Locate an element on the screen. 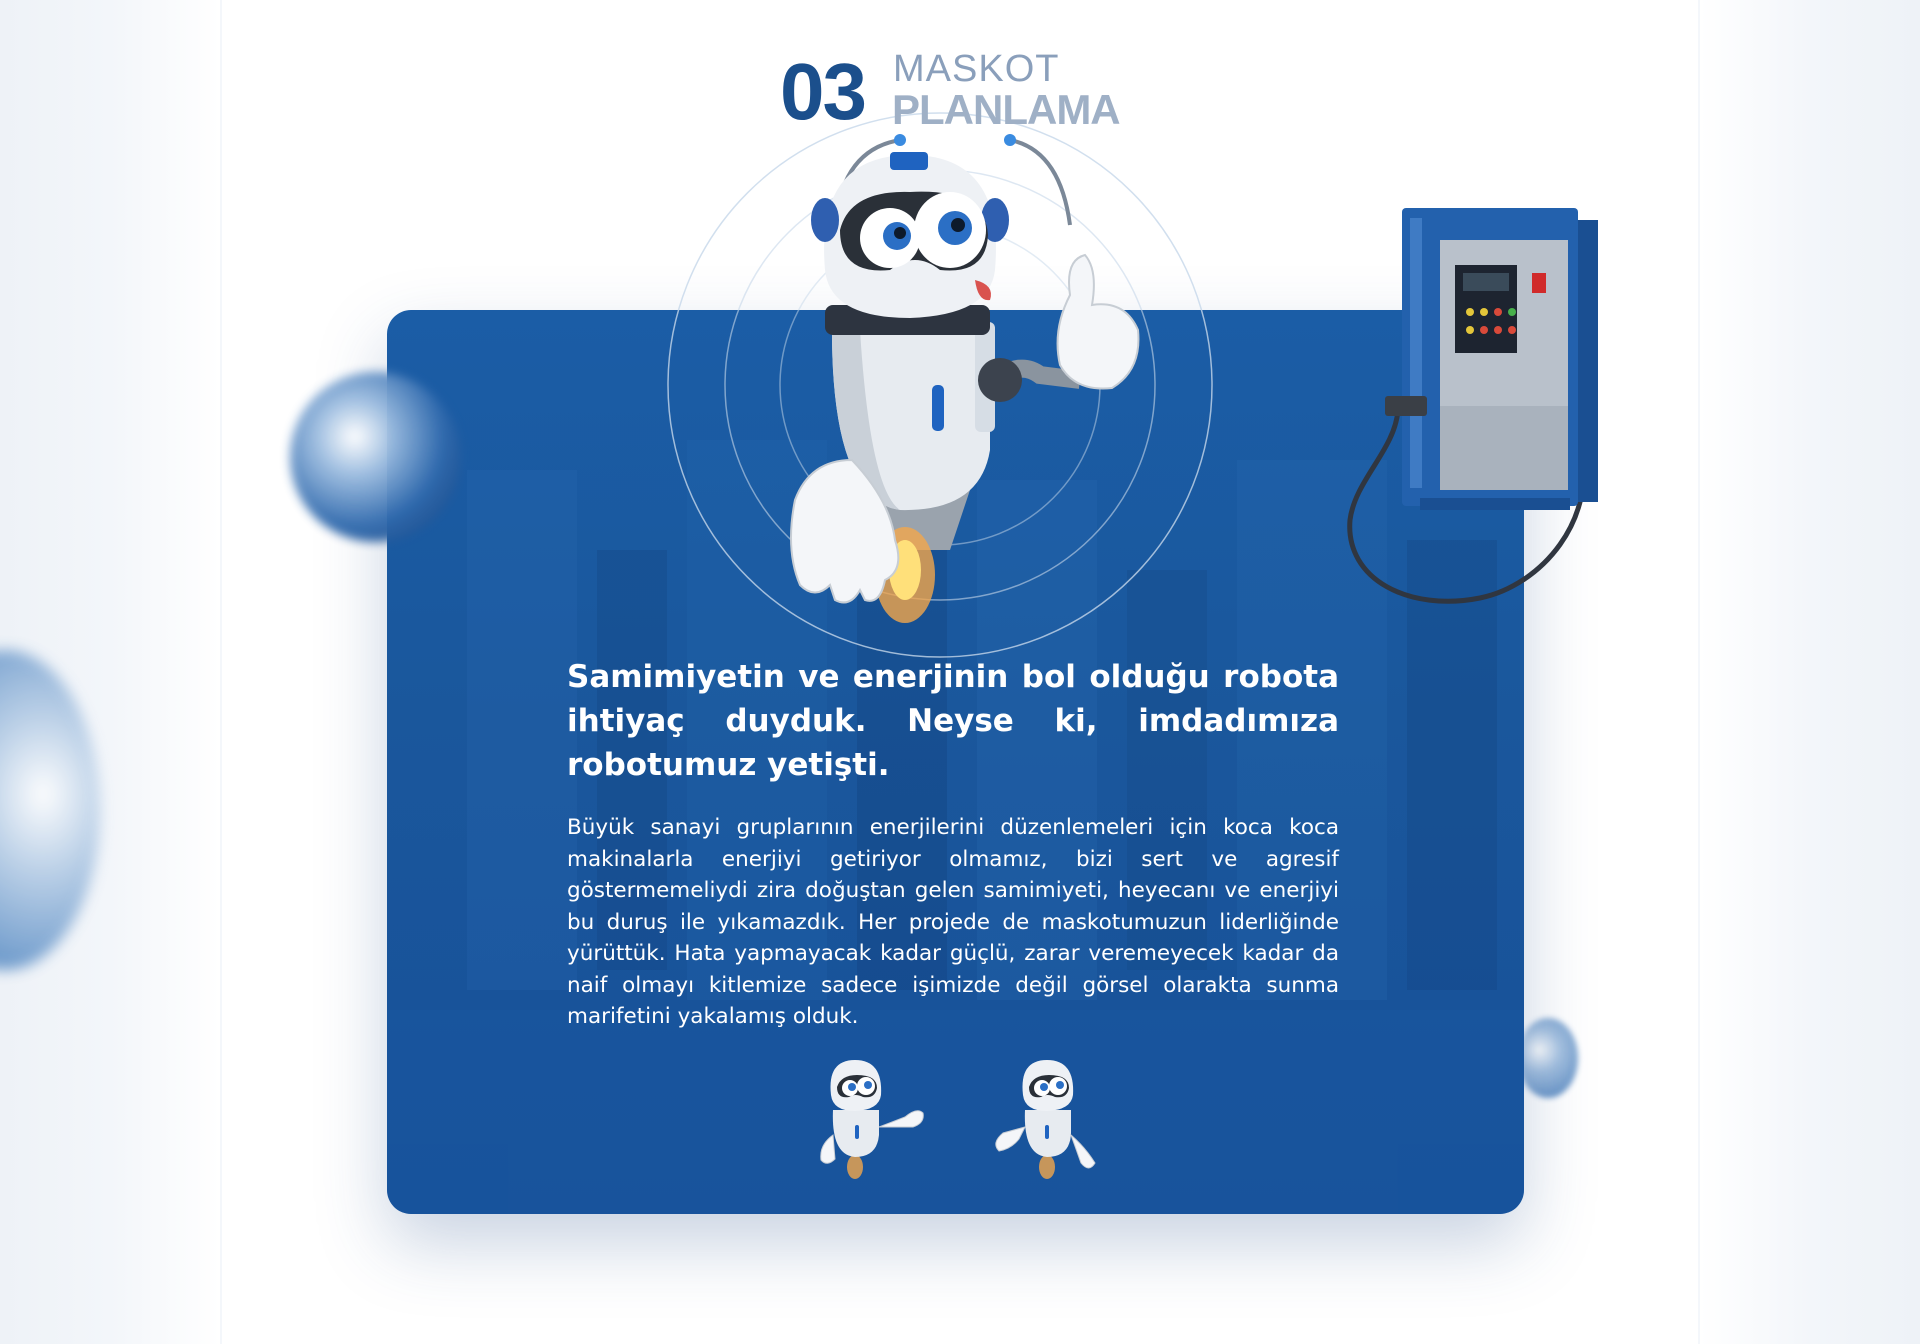  right-page-shade is located at coordinates (1810, 672).